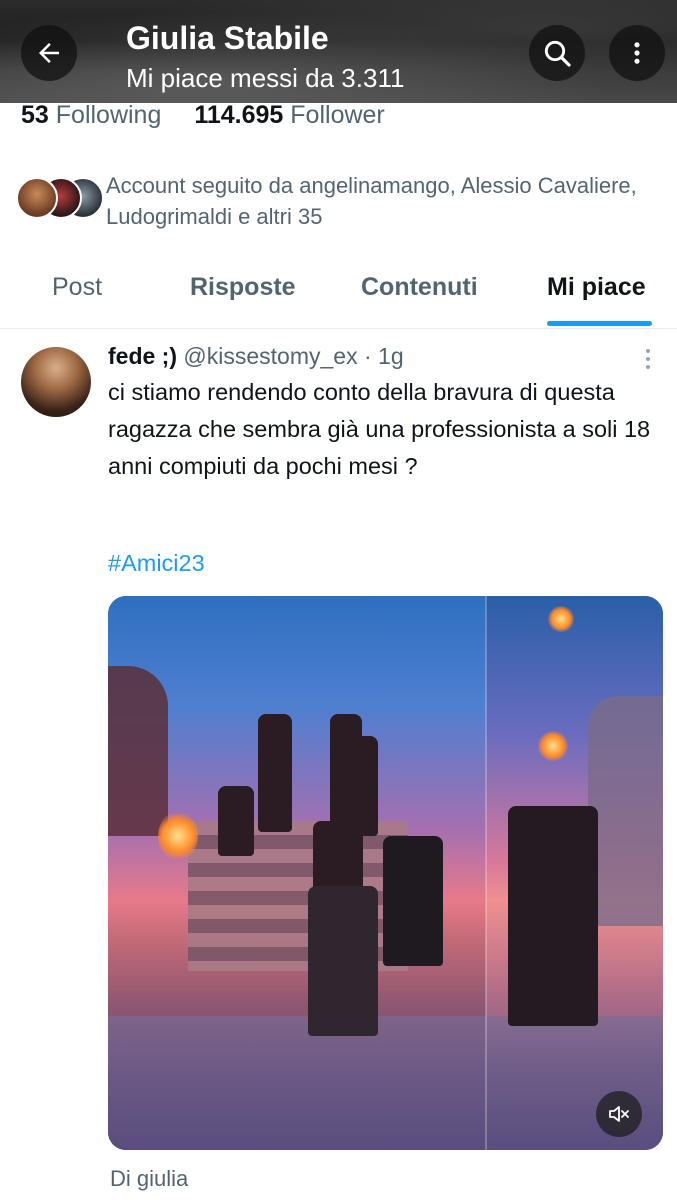  What do you see at coordinates (419, 287) in the screenshot?
I see `tab-contenuti: Contenuti` at bounding box center [419, 287].